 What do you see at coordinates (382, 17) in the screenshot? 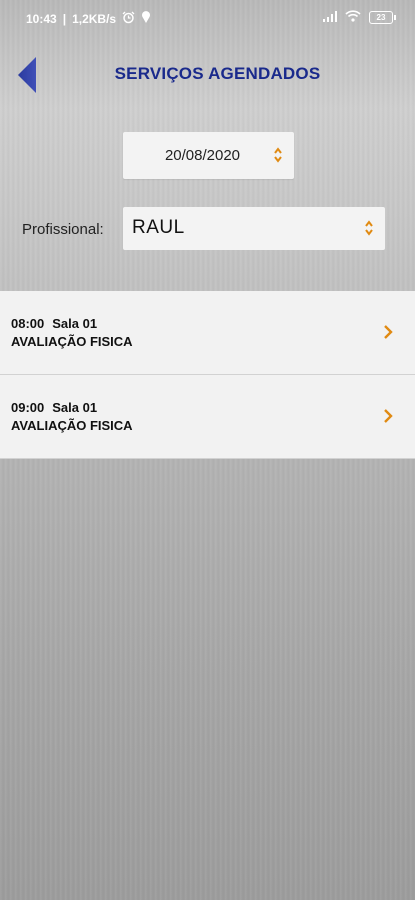
I see `battery-icon: 23` at bounding box center [382, 17].